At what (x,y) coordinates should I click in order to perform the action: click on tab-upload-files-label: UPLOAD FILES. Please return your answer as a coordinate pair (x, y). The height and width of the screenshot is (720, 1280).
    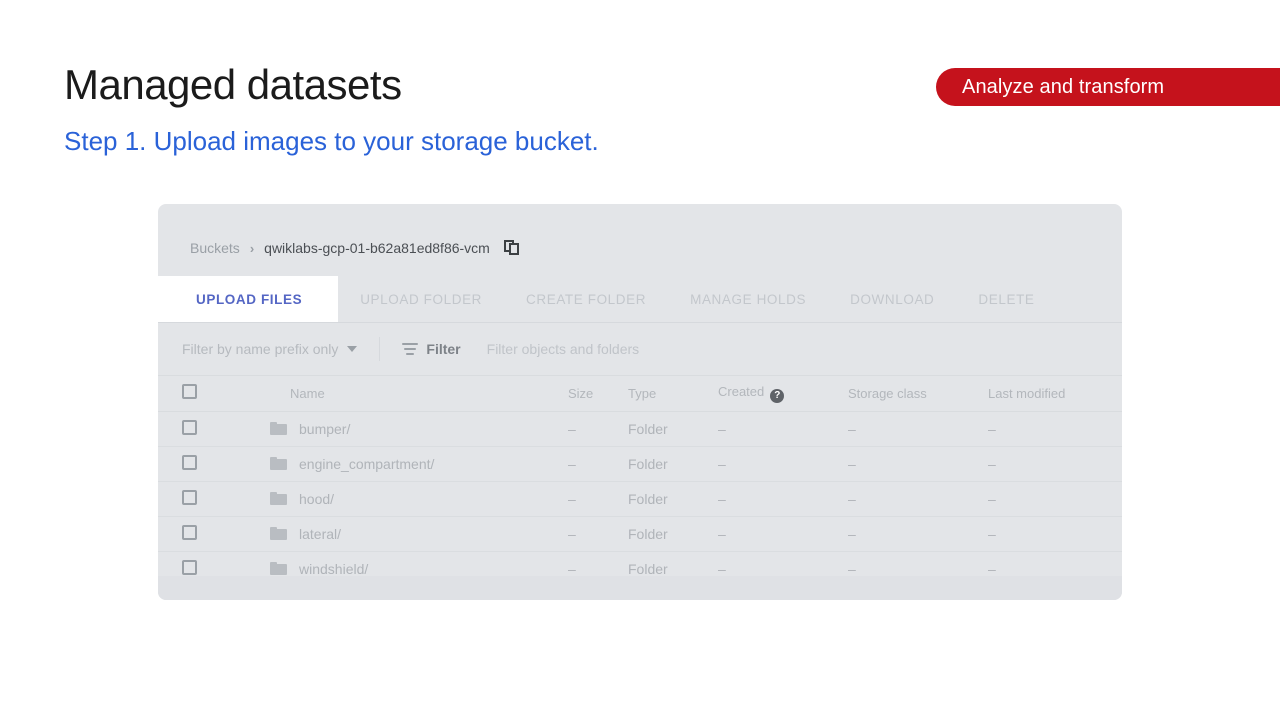
    Looking at the image, I should click on (249, 299).